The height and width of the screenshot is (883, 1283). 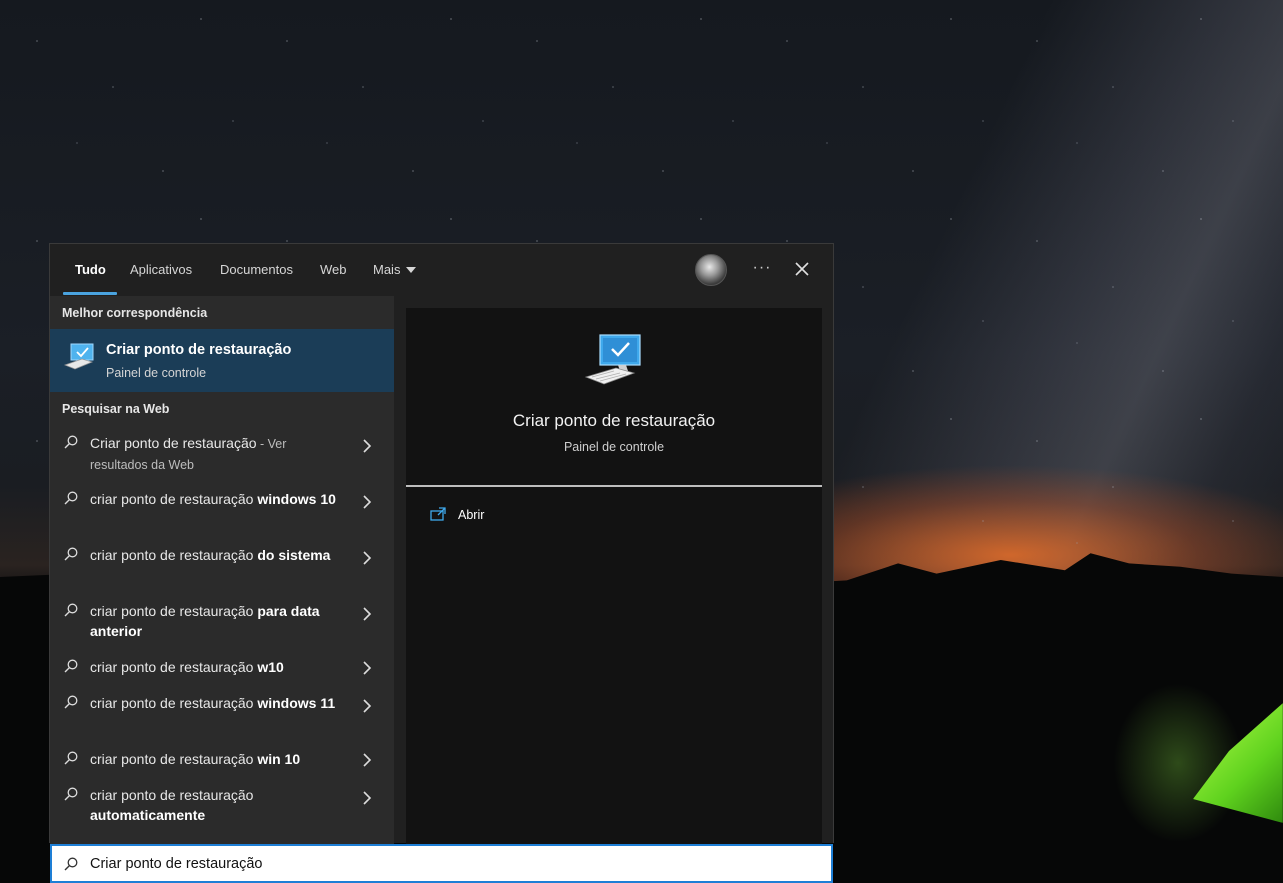 I want to click on result-query-text: Criar ponto de restauração, so click(x=173, y=443).